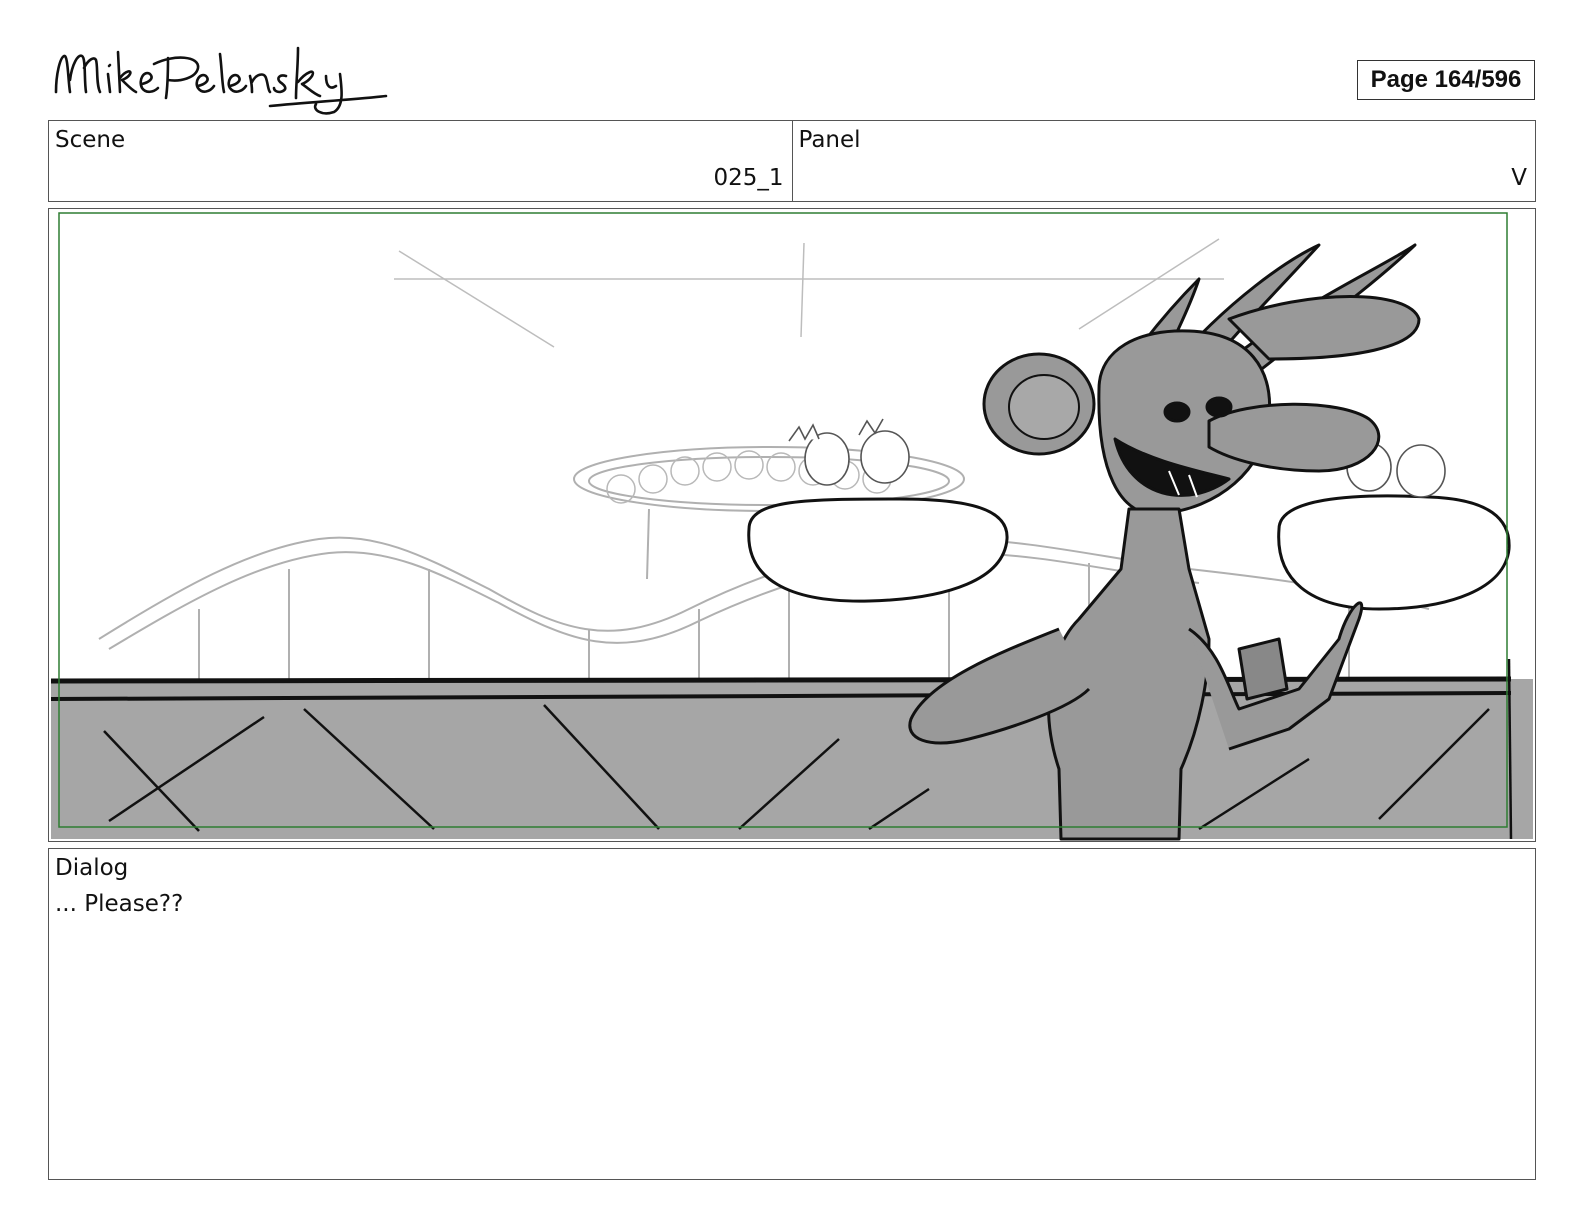  Describe the element at coordinates (90, 140) in the screenshot. I see `scene-label: Scene` at that location.